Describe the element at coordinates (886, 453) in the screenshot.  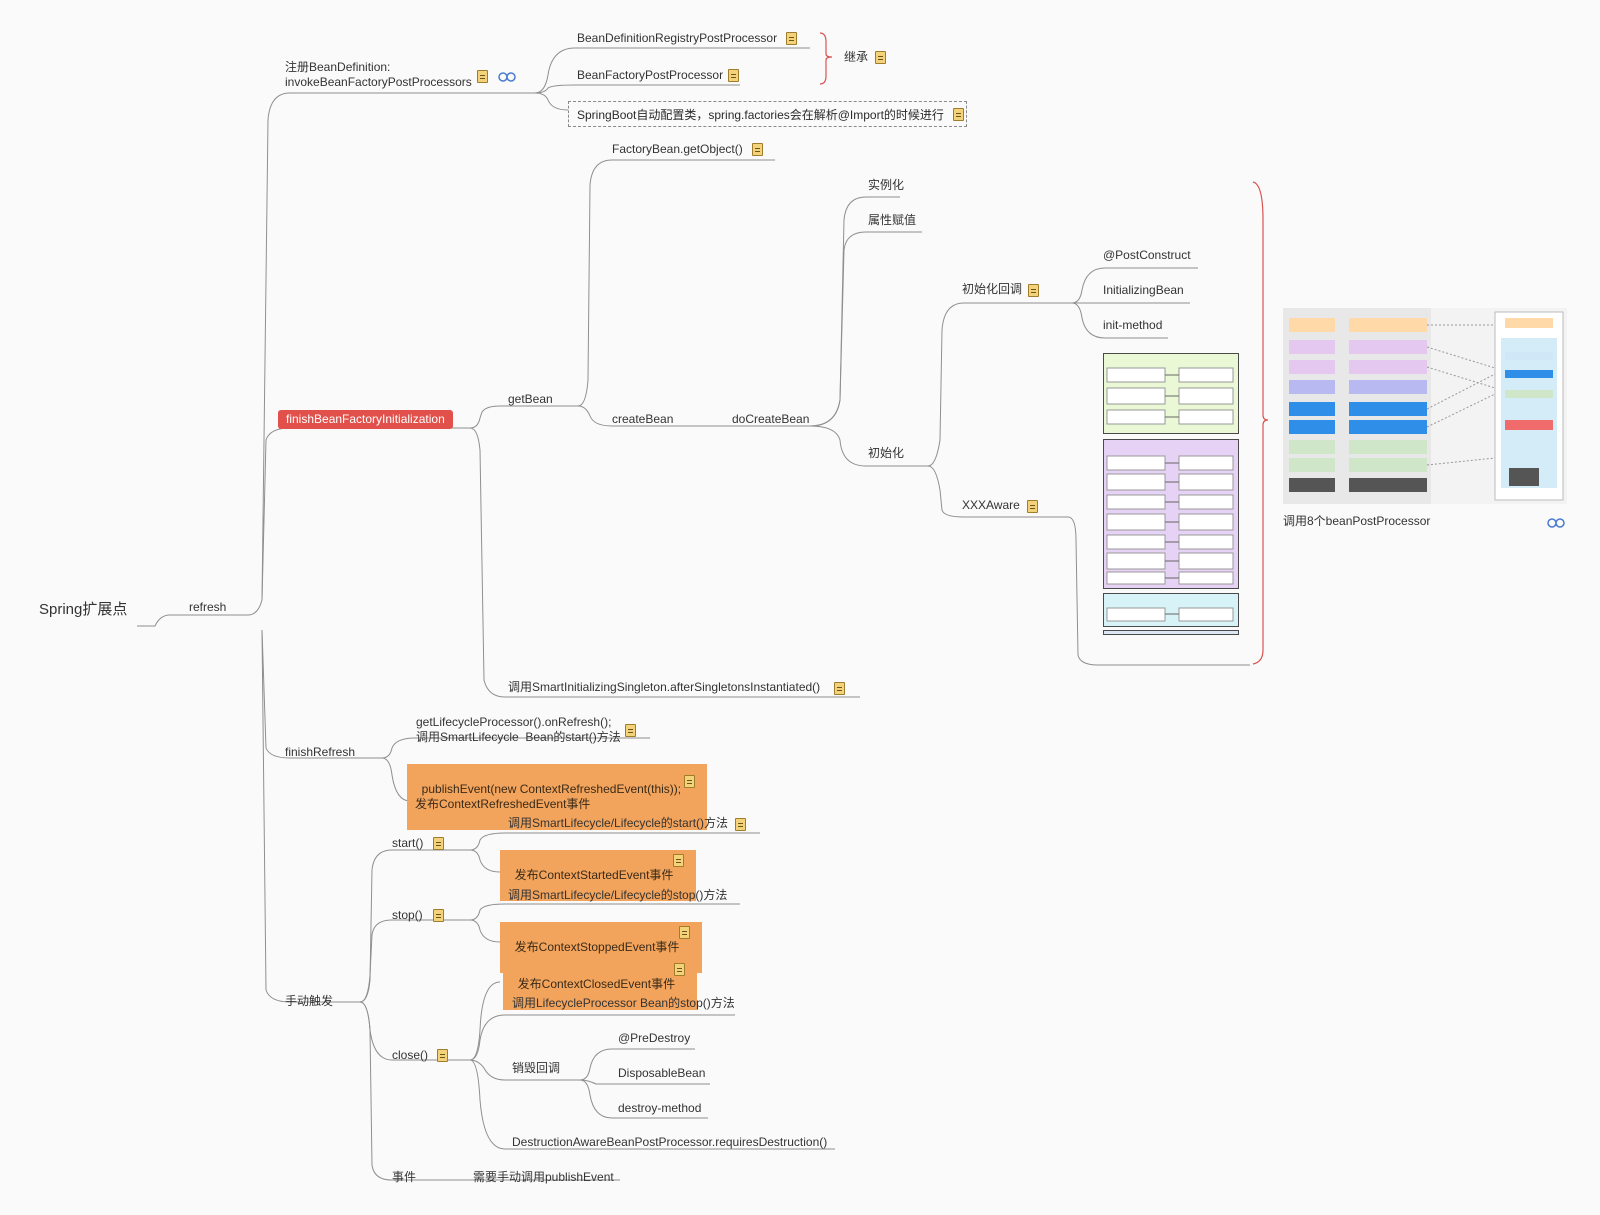
I see `topic-initialize: 初始化` at that location.